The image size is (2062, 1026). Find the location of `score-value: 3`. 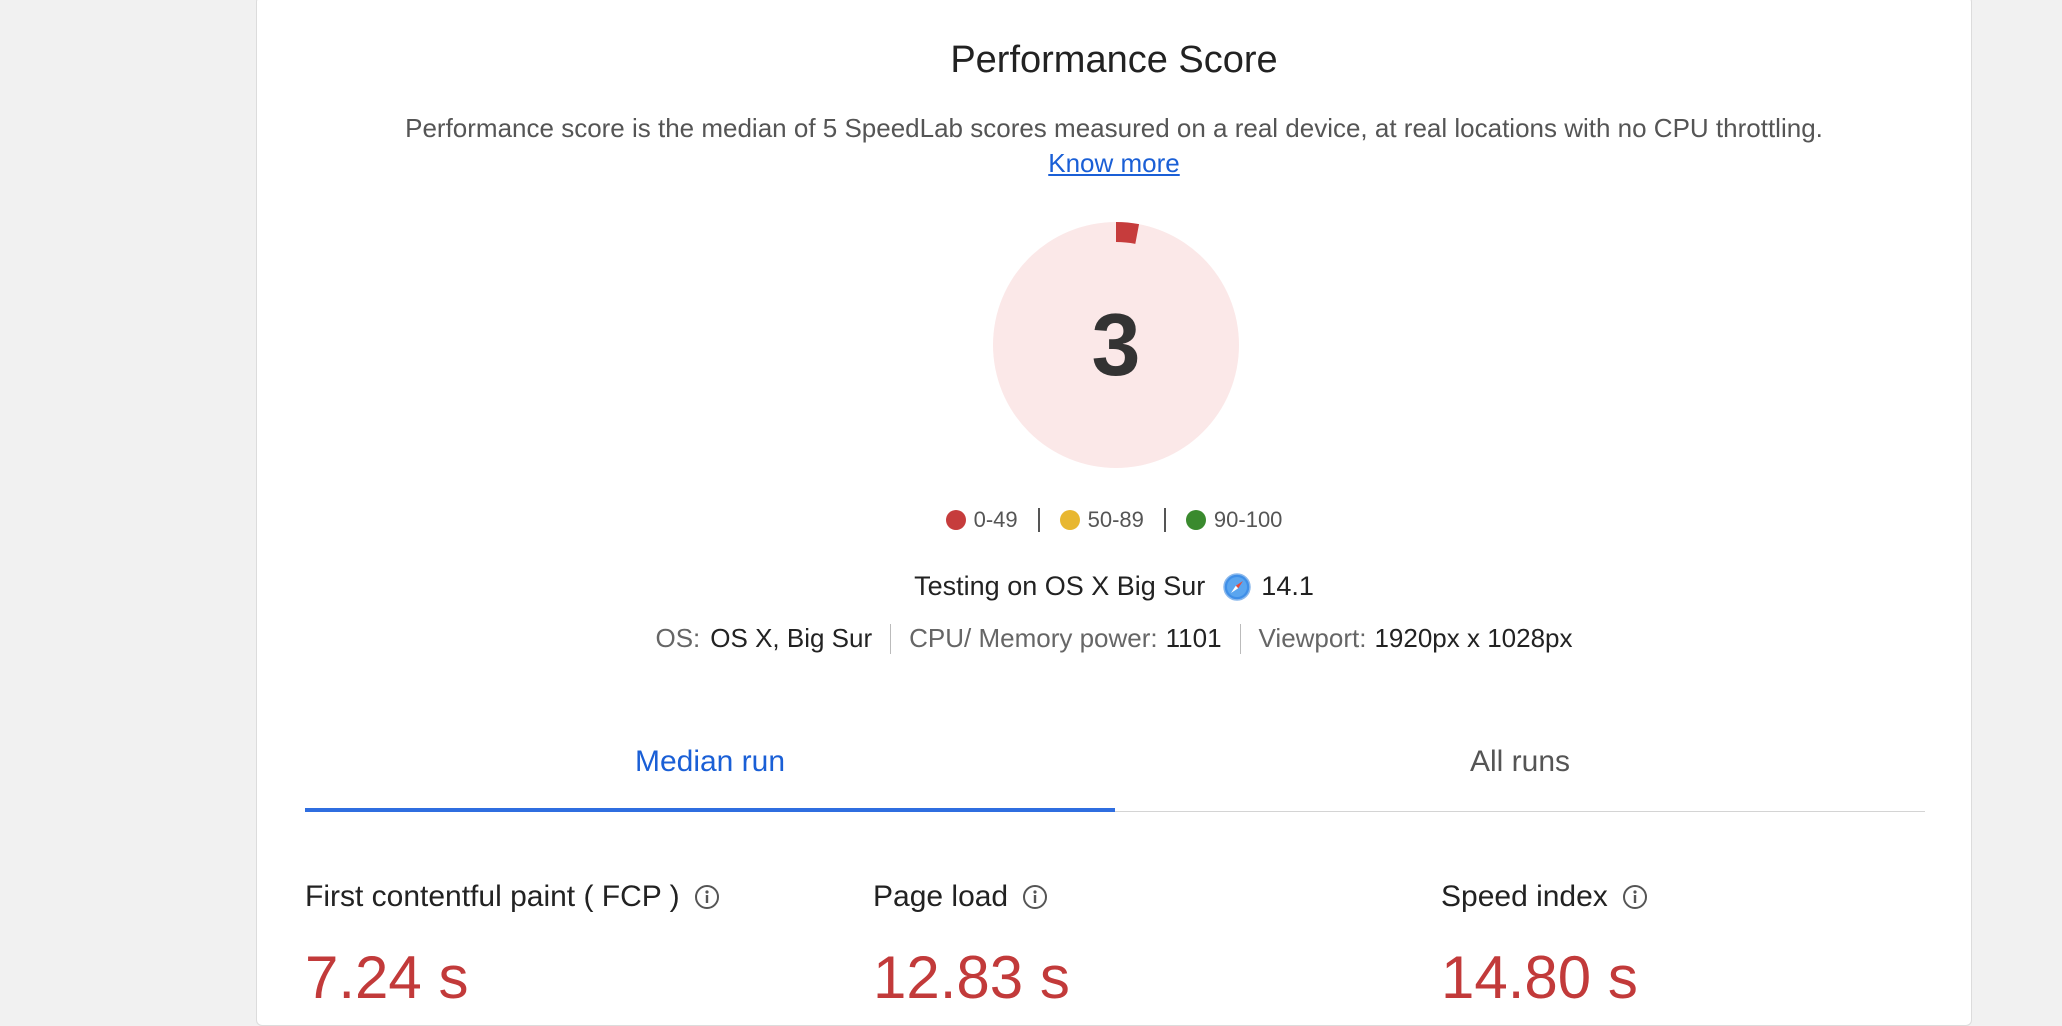

score-value: 3 is located at coordinates (1116, 344).